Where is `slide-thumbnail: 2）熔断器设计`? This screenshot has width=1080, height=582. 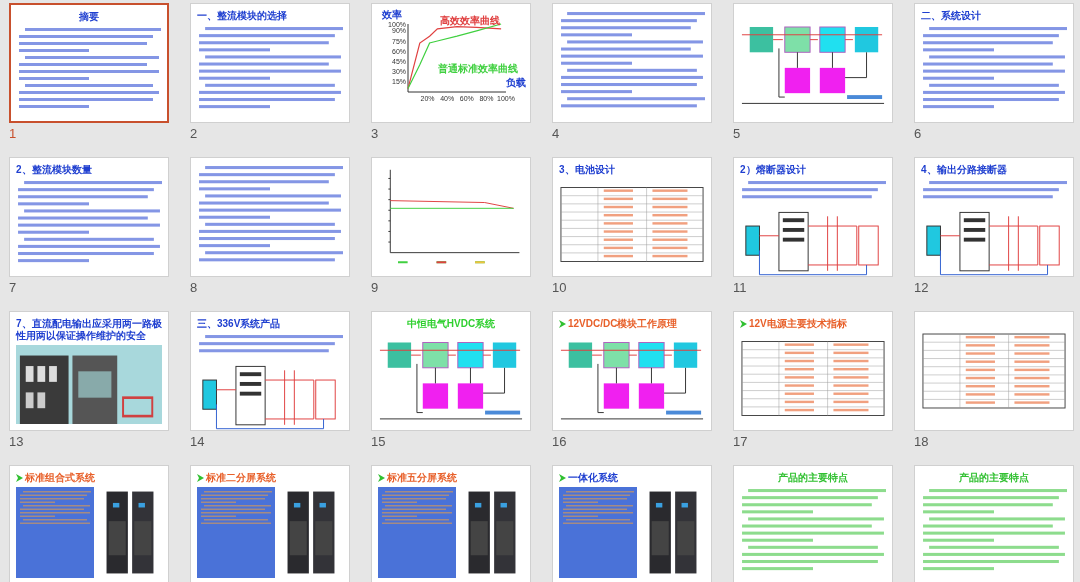 slide-thumbnail: 2）熔断器设计 is located at coordinates (813, 217).